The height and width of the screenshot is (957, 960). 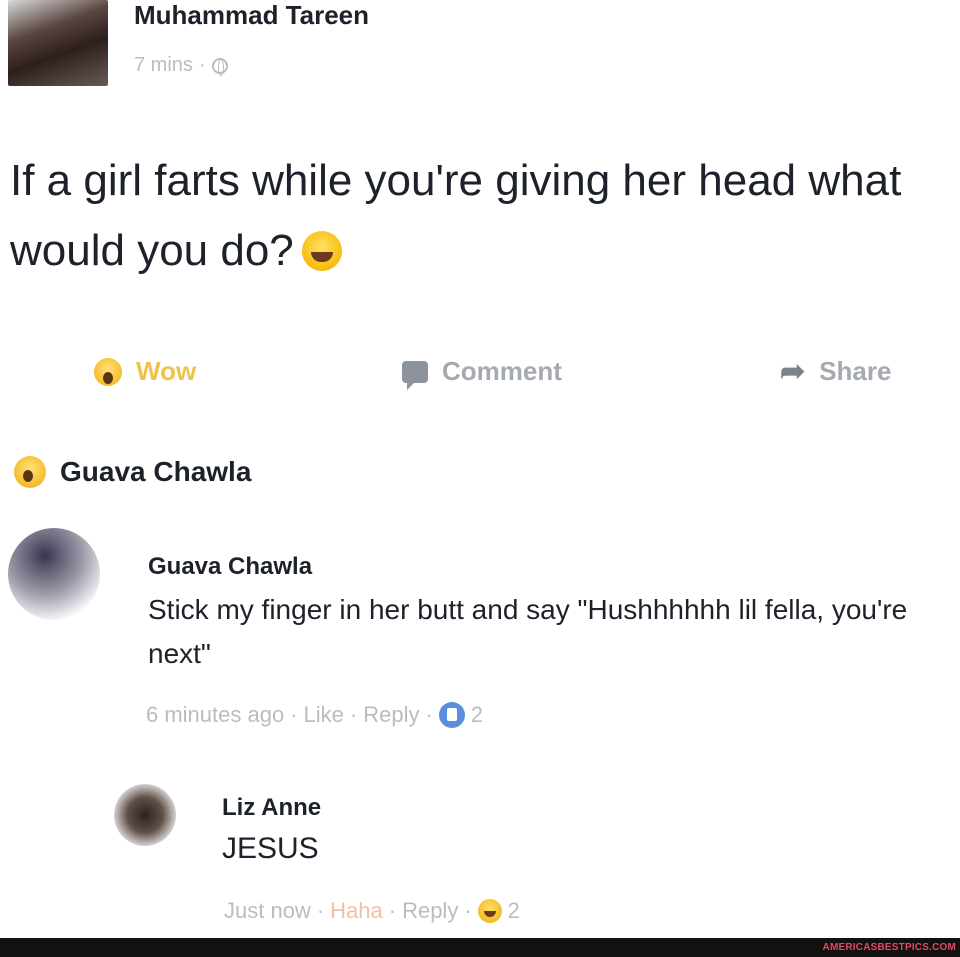 I want to click on like-link: Like, so click(x=324, y=715).